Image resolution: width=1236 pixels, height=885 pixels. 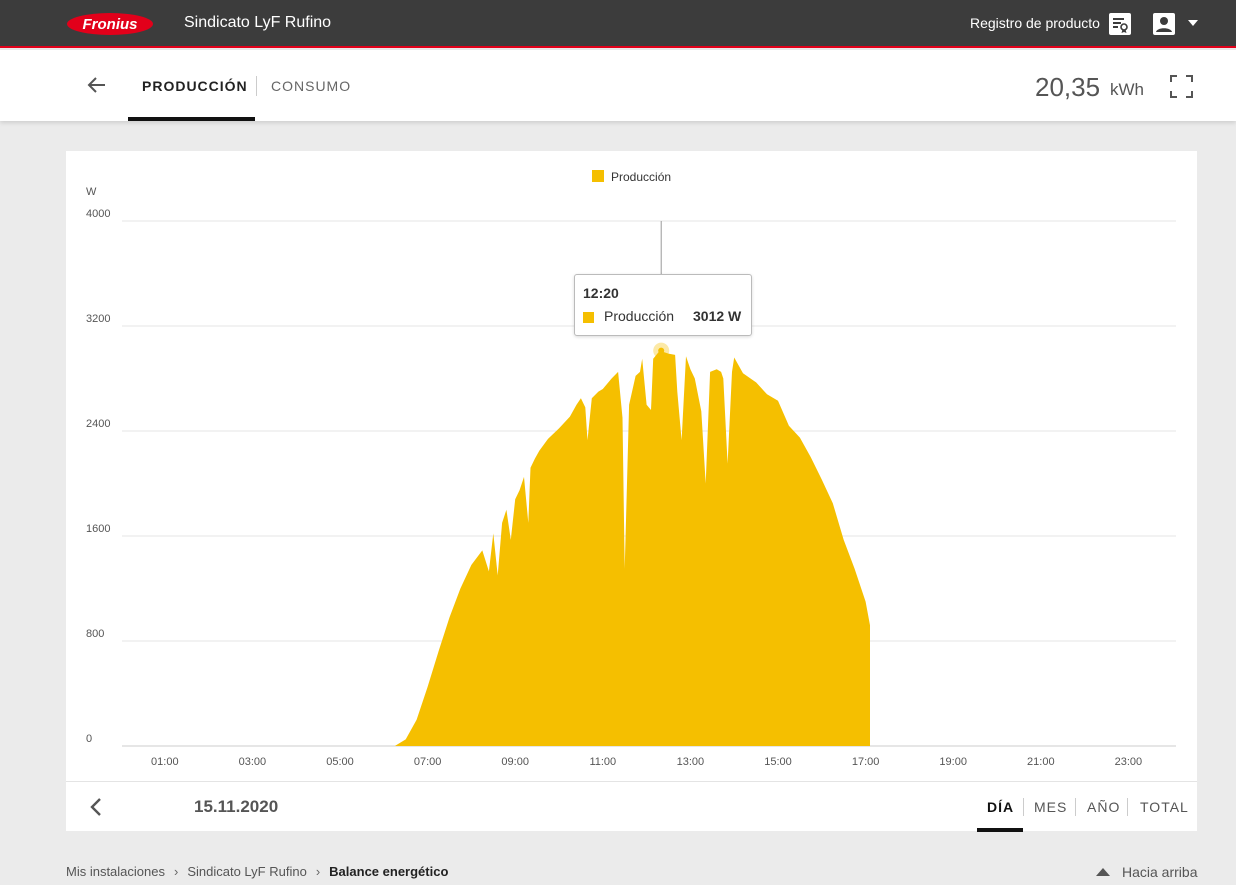 What do you see at coordinates (258, 22) in the screenshot?
I see `site-title: Sindicato LyF Rufino` at bounding box center [258, 22].